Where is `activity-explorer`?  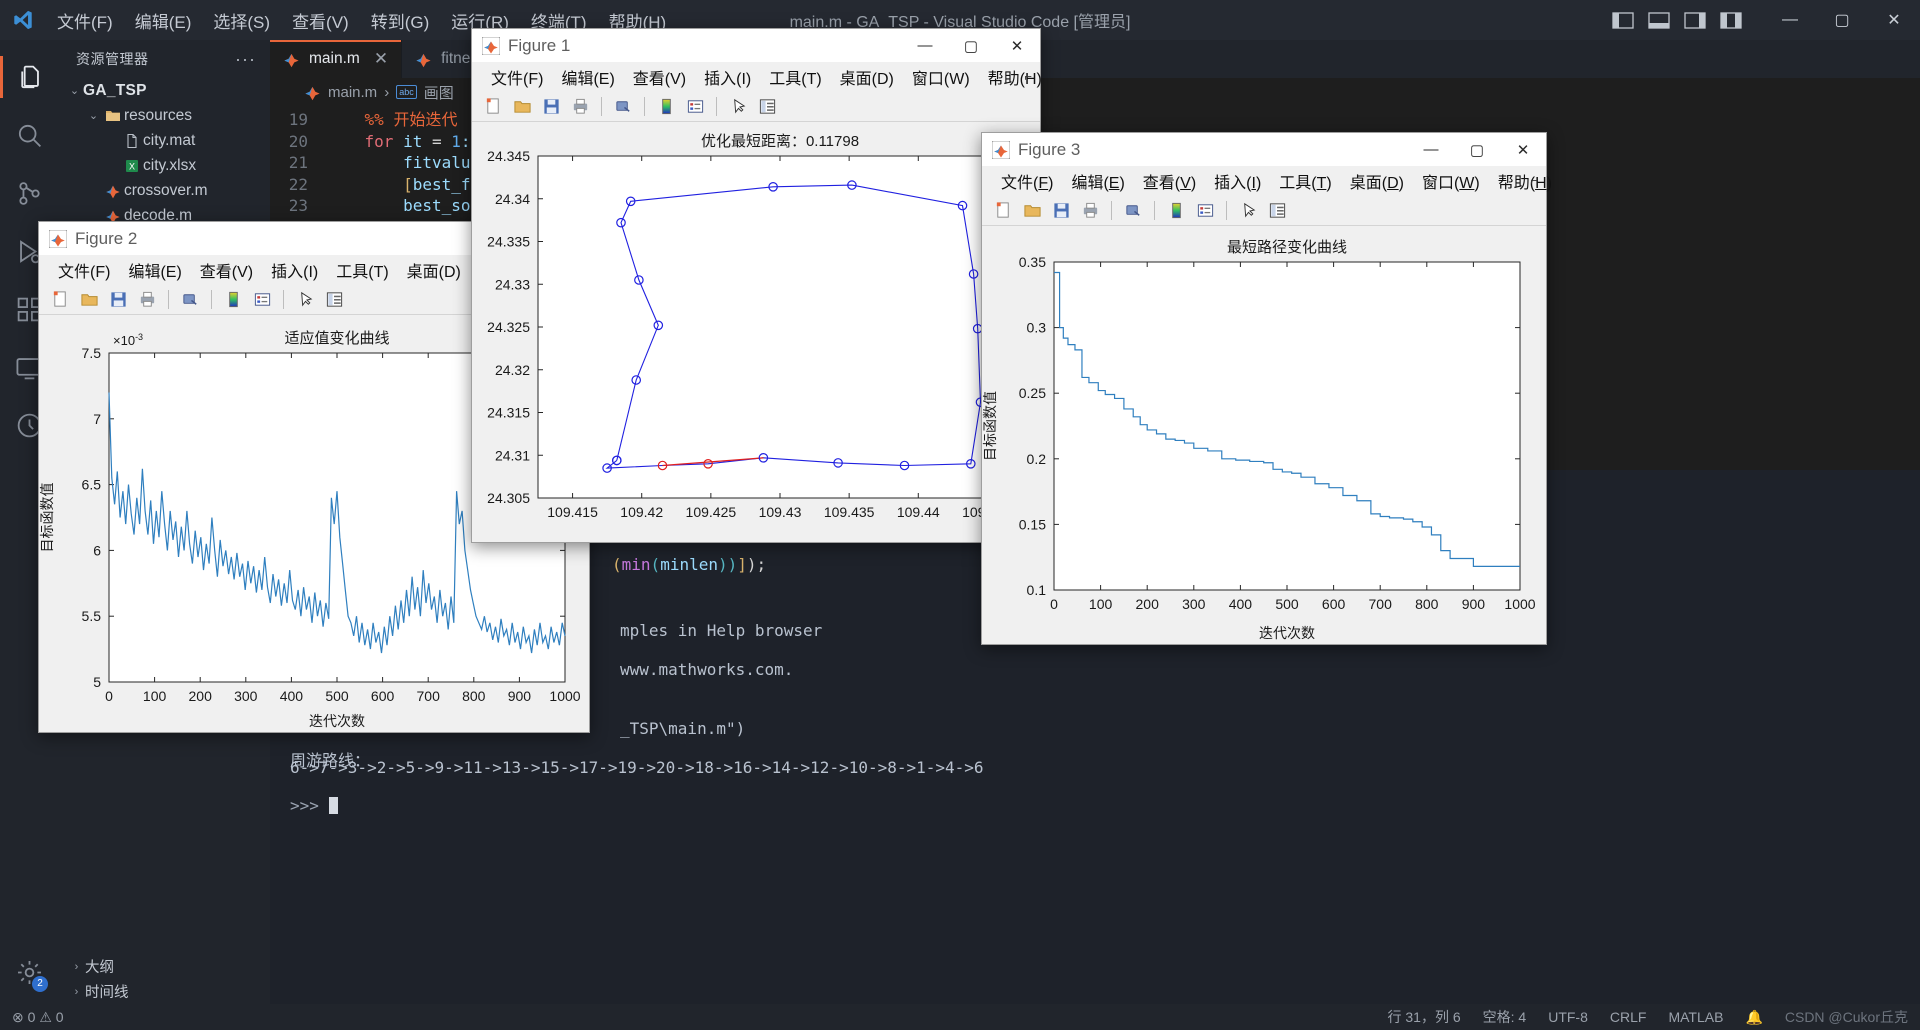 activity-explorer is located at coordinates (29, 77).